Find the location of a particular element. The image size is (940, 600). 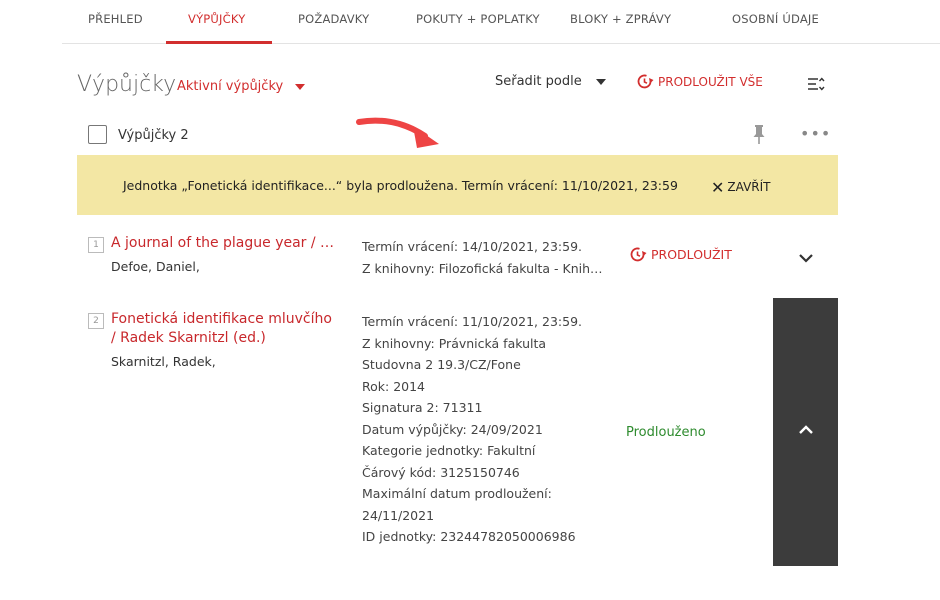

close-icon: ✕ is located at coordinates (718, 187).